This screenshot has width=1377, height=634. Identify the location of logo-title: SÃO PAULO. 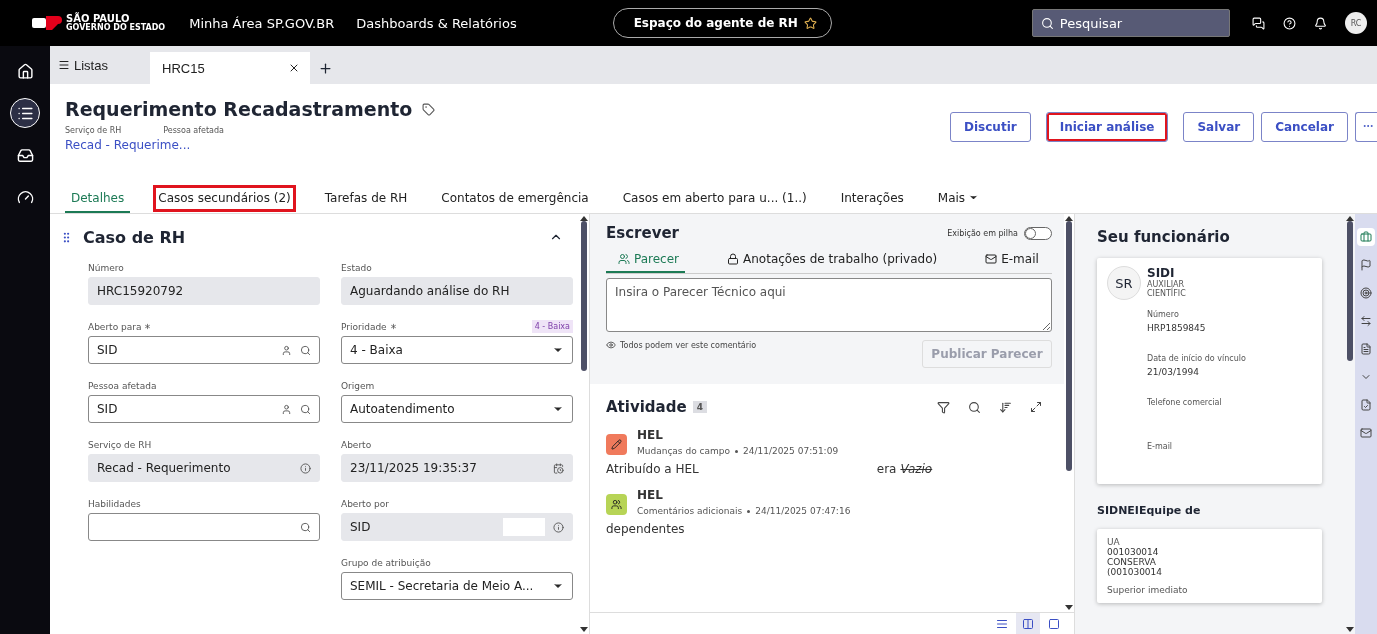
(98, 19).